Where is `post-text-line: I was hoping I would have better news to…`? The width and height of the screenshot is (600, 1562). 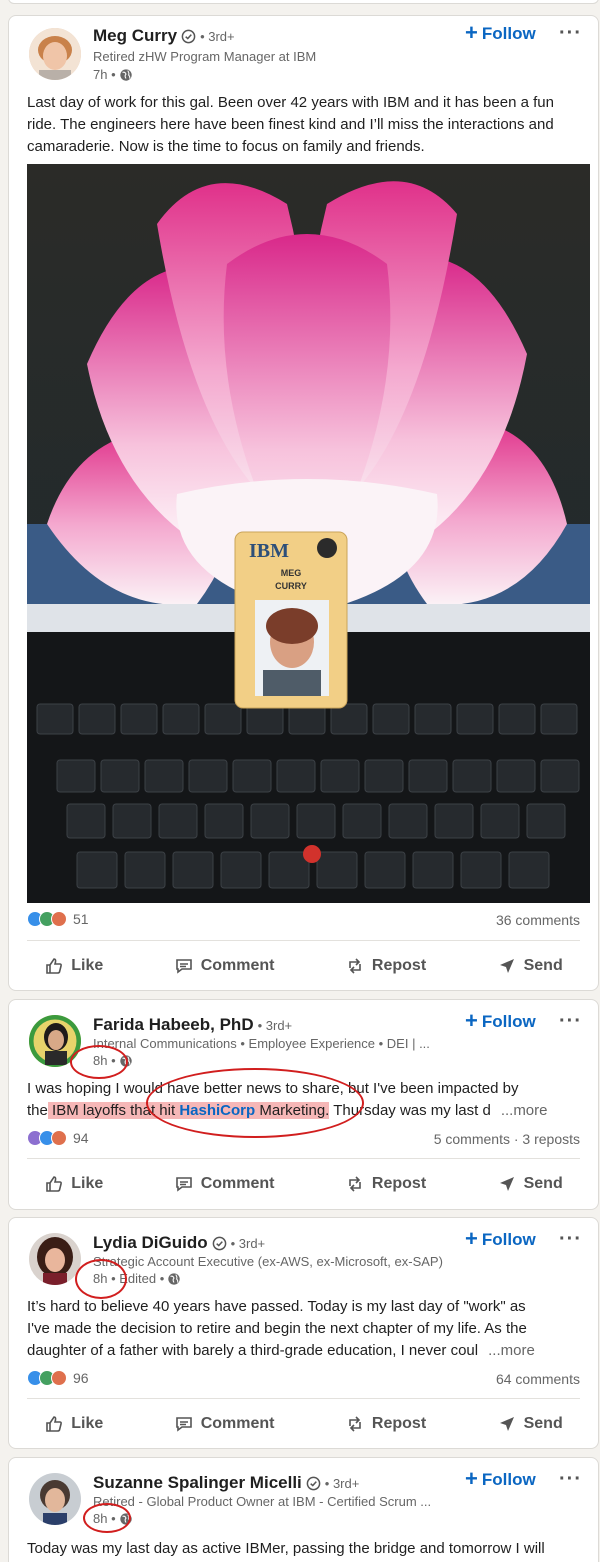 post-text-line: I was hoping I would have better news to… is located at coordinates (273, 1088).